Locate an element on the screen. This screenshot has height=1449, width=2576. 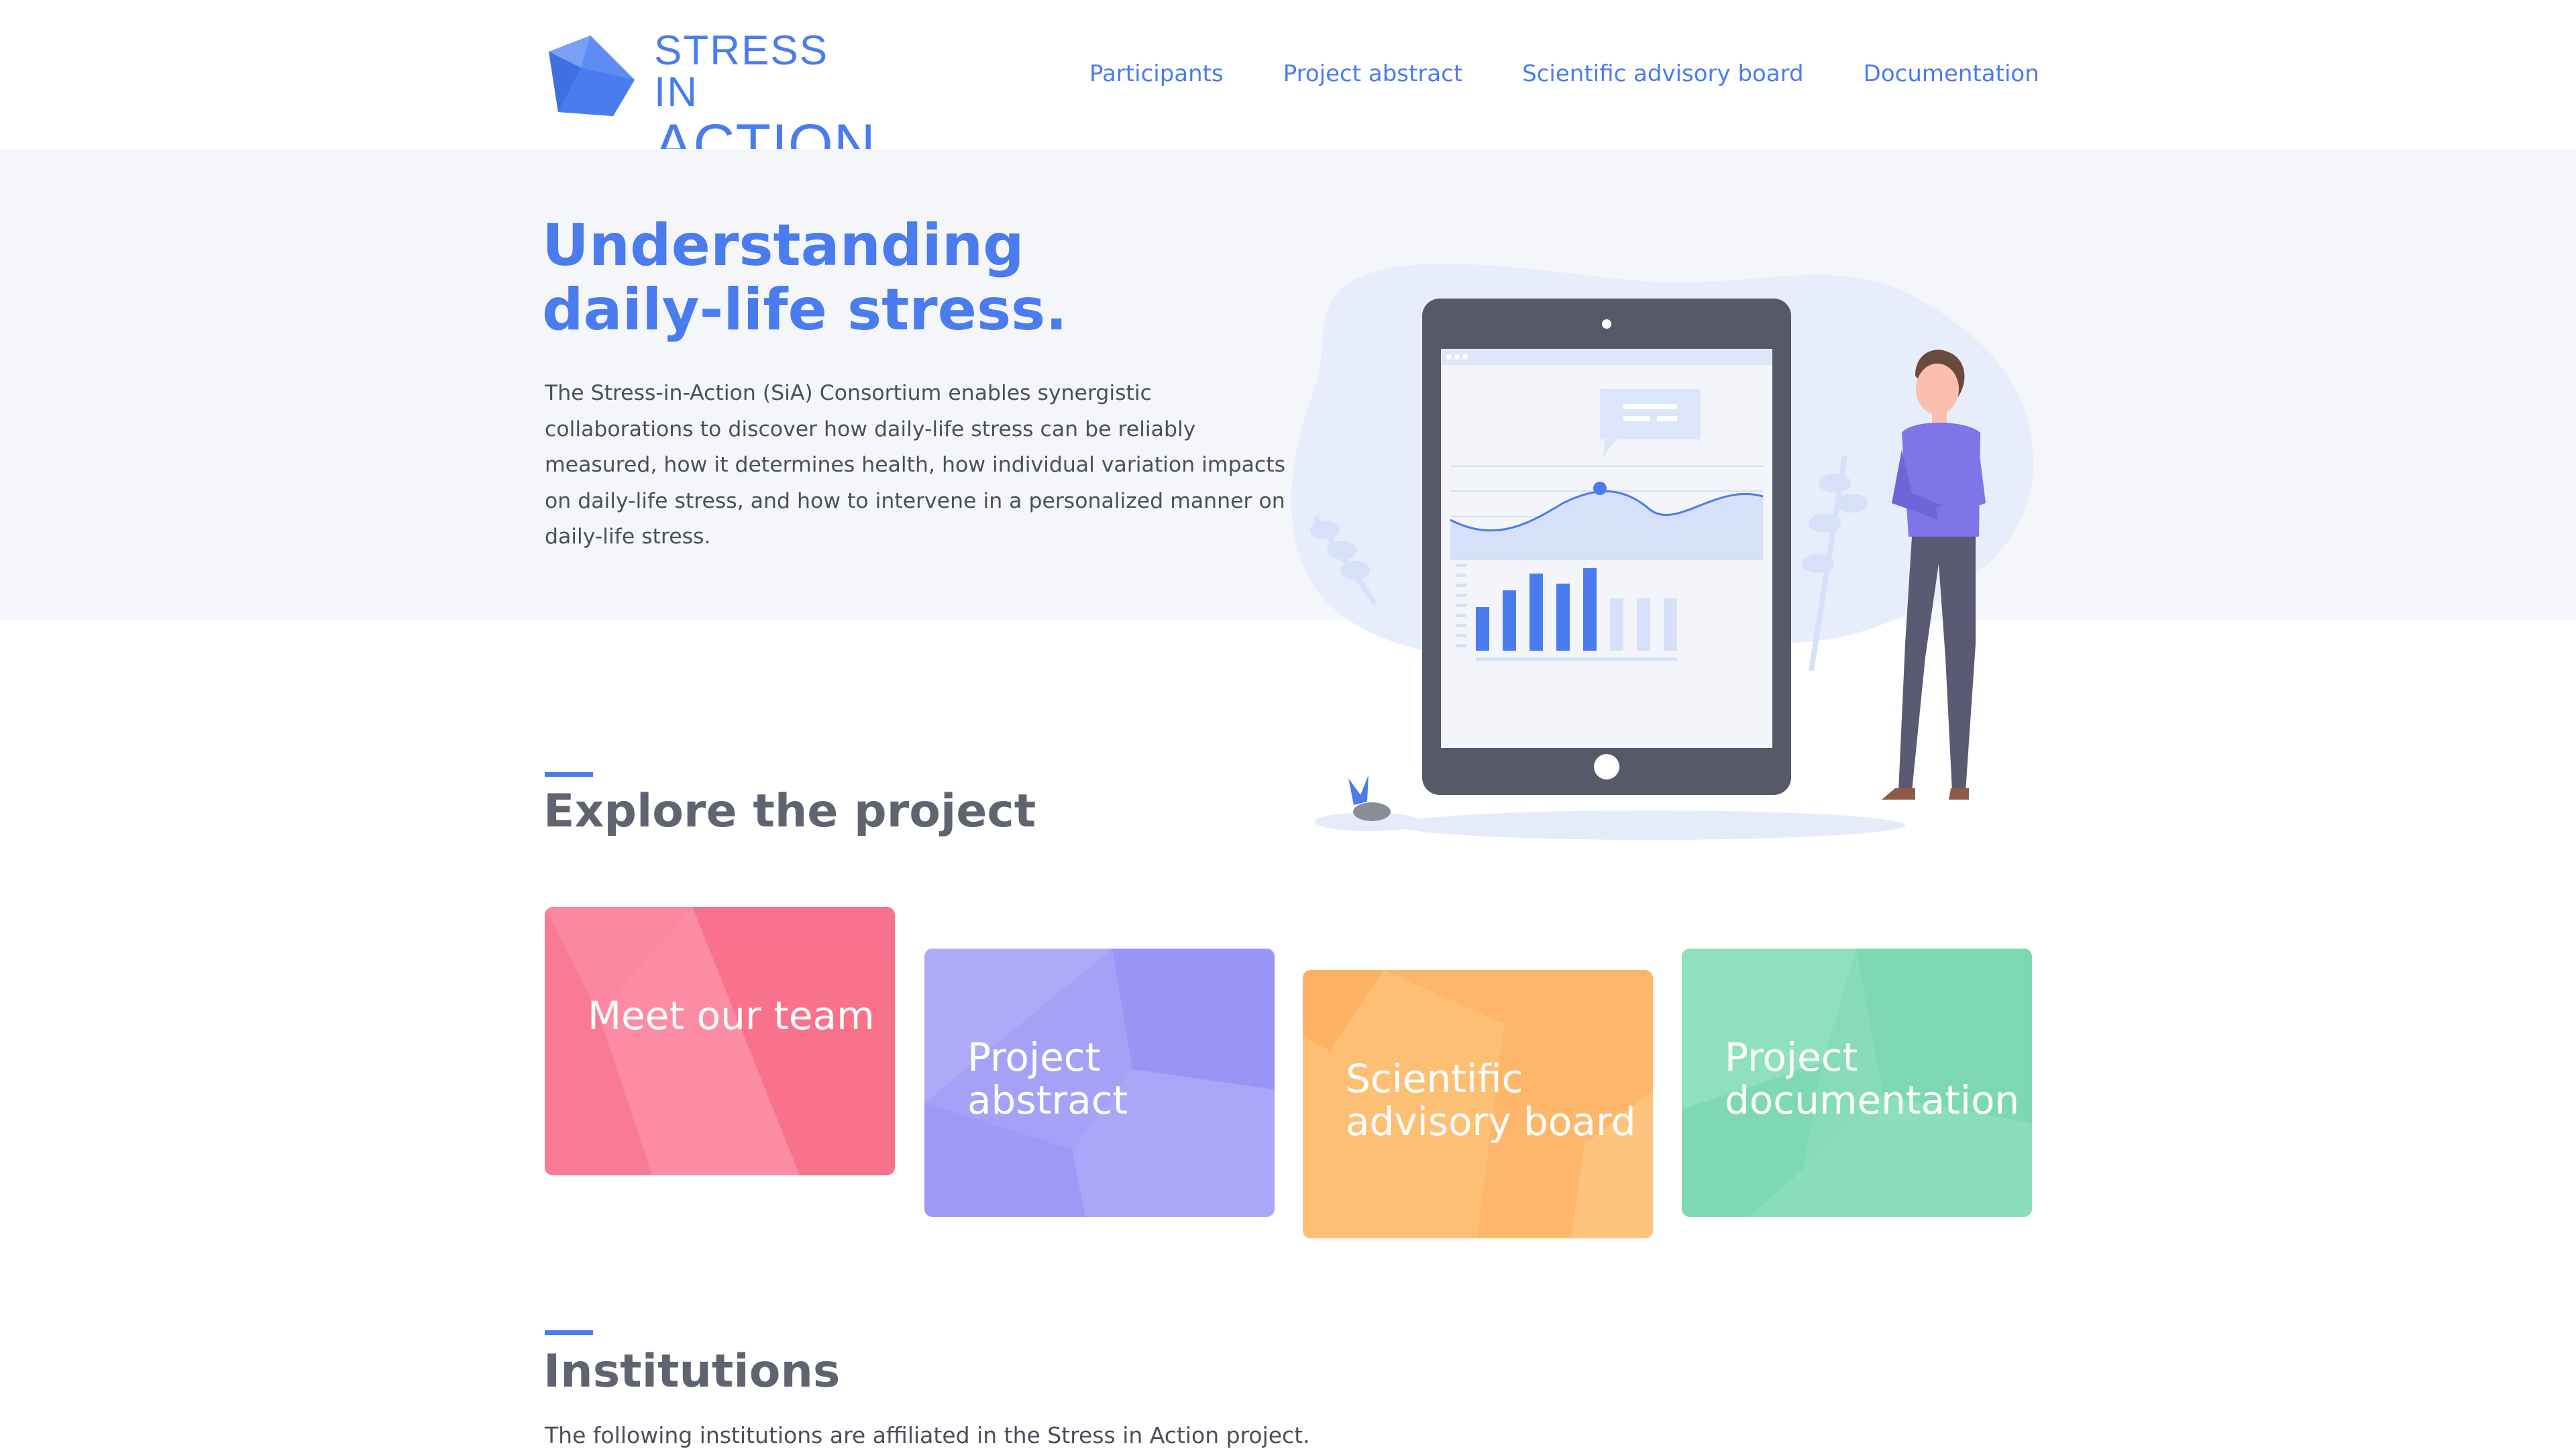
hero-title: Understanding daily-life stress. is located at coordinates (911, 277).